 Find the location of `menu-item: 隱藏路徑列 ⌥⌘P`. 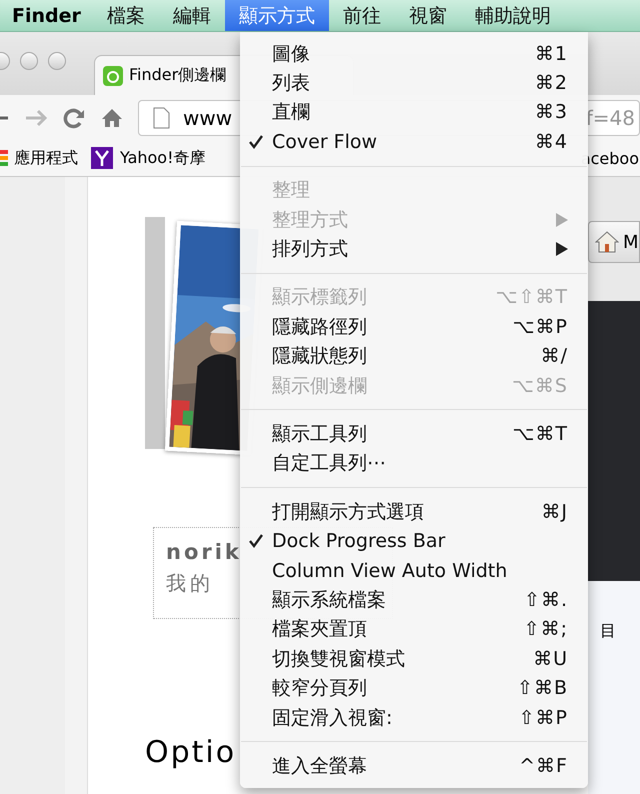

menu-item: 隱藏路徑列 ⌥⌘P is located at coordinates (414, 327).